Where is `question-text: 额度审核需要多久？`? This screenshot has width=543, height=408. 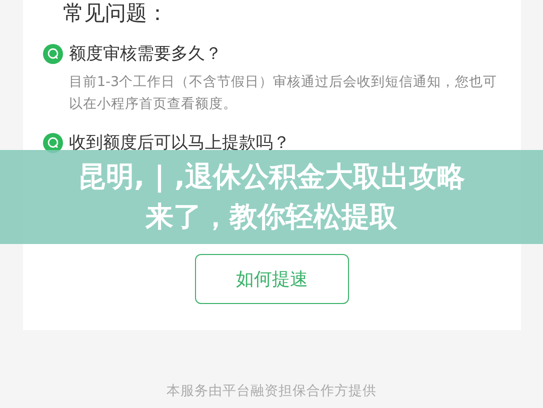 question-text: 额度审核需要多久？ is located at coordinates (145, 54).